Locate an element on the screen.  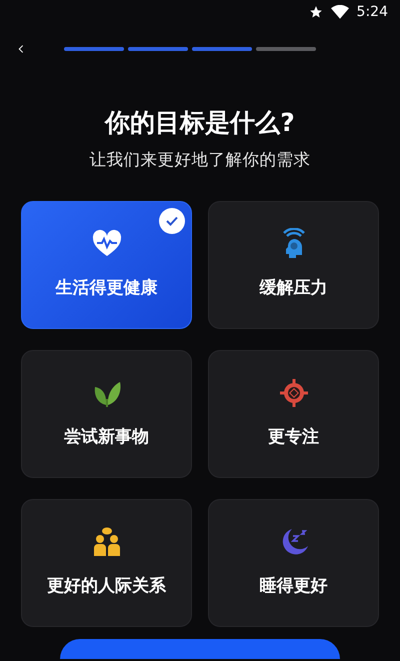
page-title: 你的目标是什么? is located at coordinates (199, 123).